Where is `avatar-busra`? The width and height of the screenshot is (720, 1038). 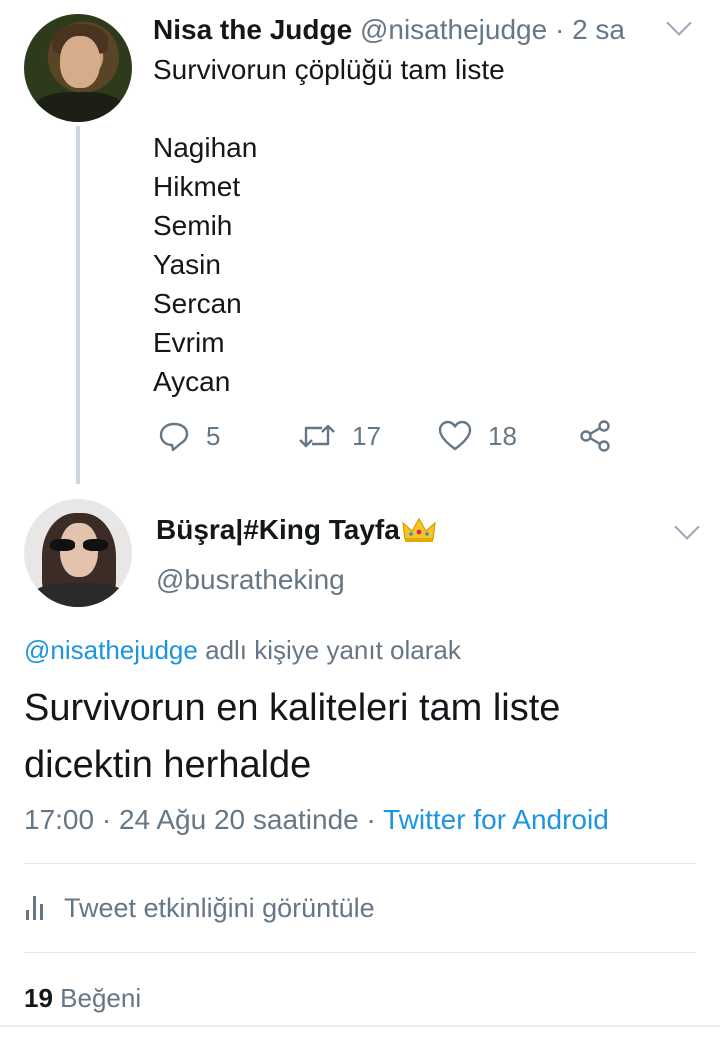 avatar-busra is located at coordinates (78, 553).